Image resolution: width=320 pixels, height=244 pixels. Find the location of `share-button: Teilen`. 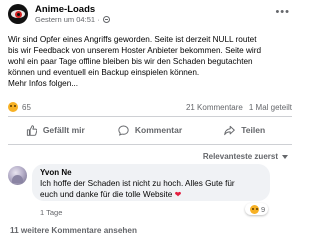

share-button: Teilen is located at coordinates (244, 130).